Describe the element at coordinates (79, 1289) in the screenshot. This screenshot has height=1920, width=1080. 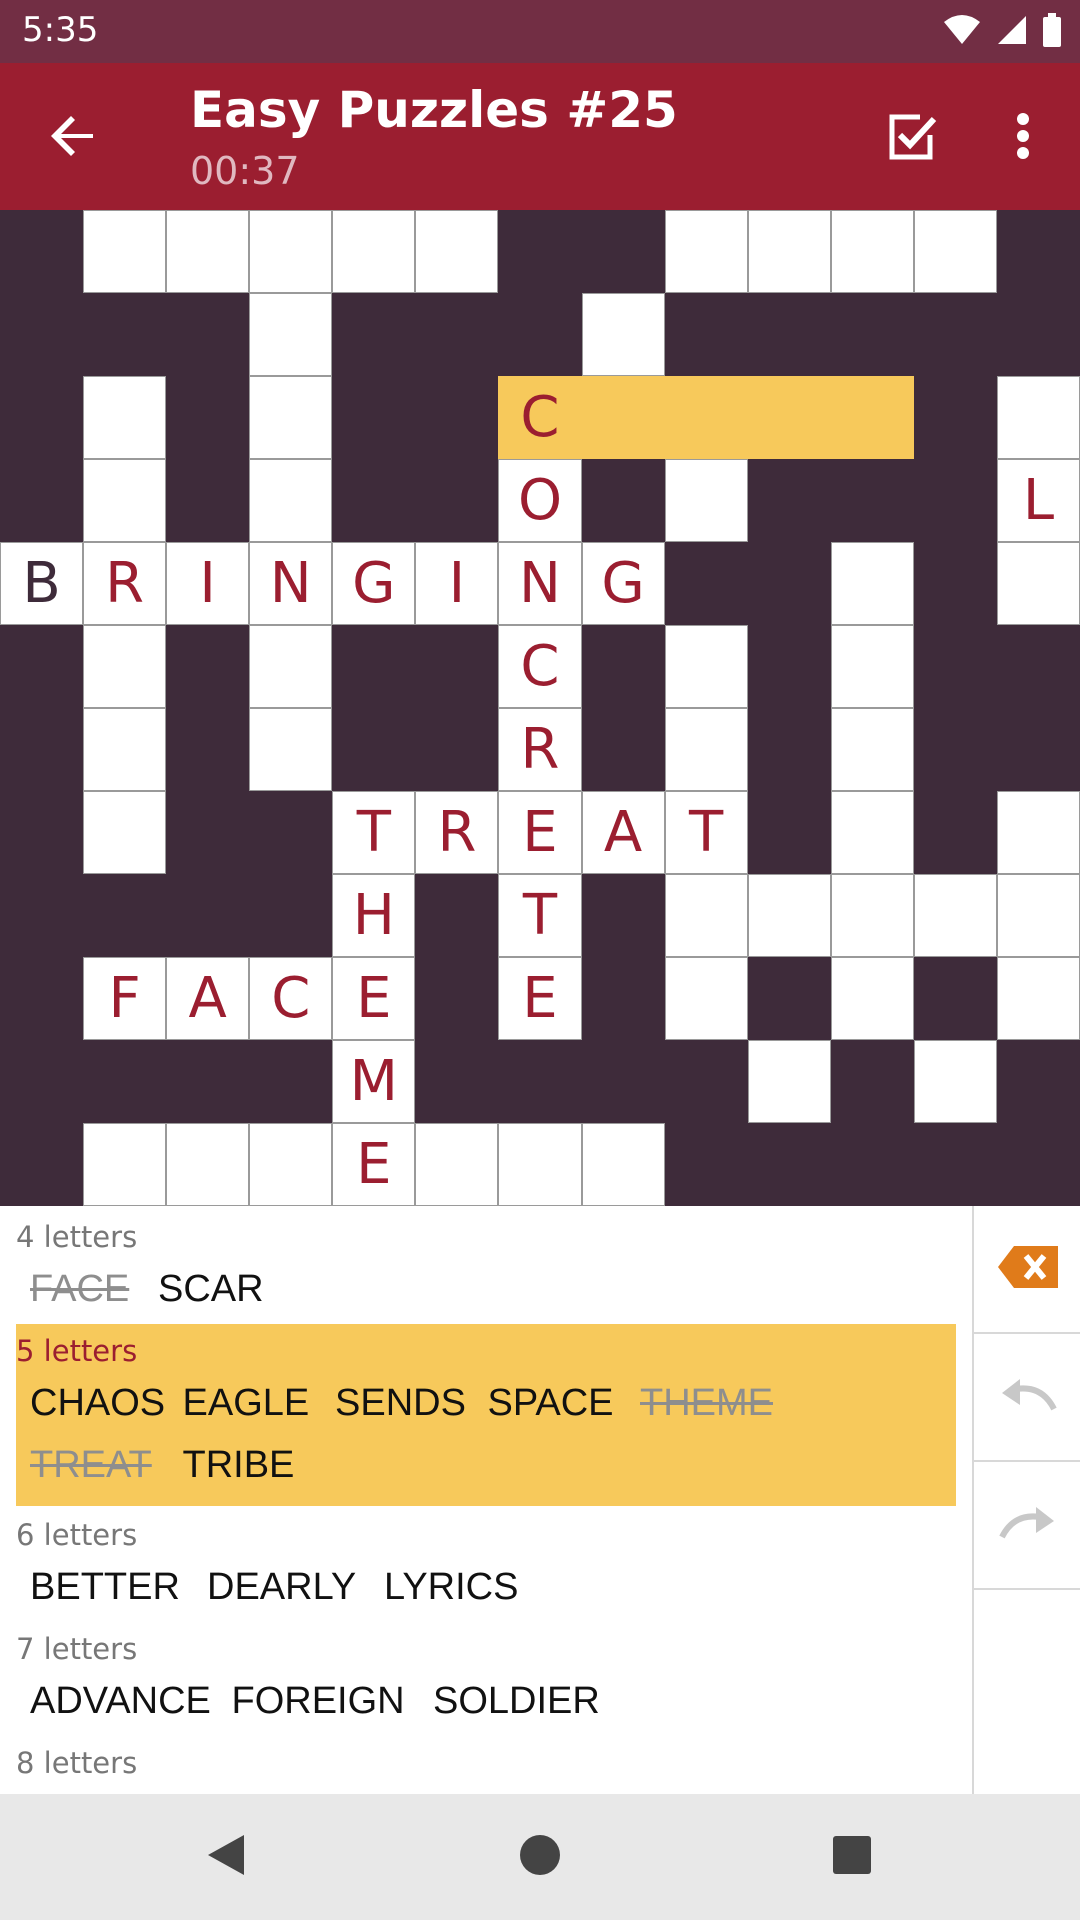
I see `word-item: FACE` at that location.